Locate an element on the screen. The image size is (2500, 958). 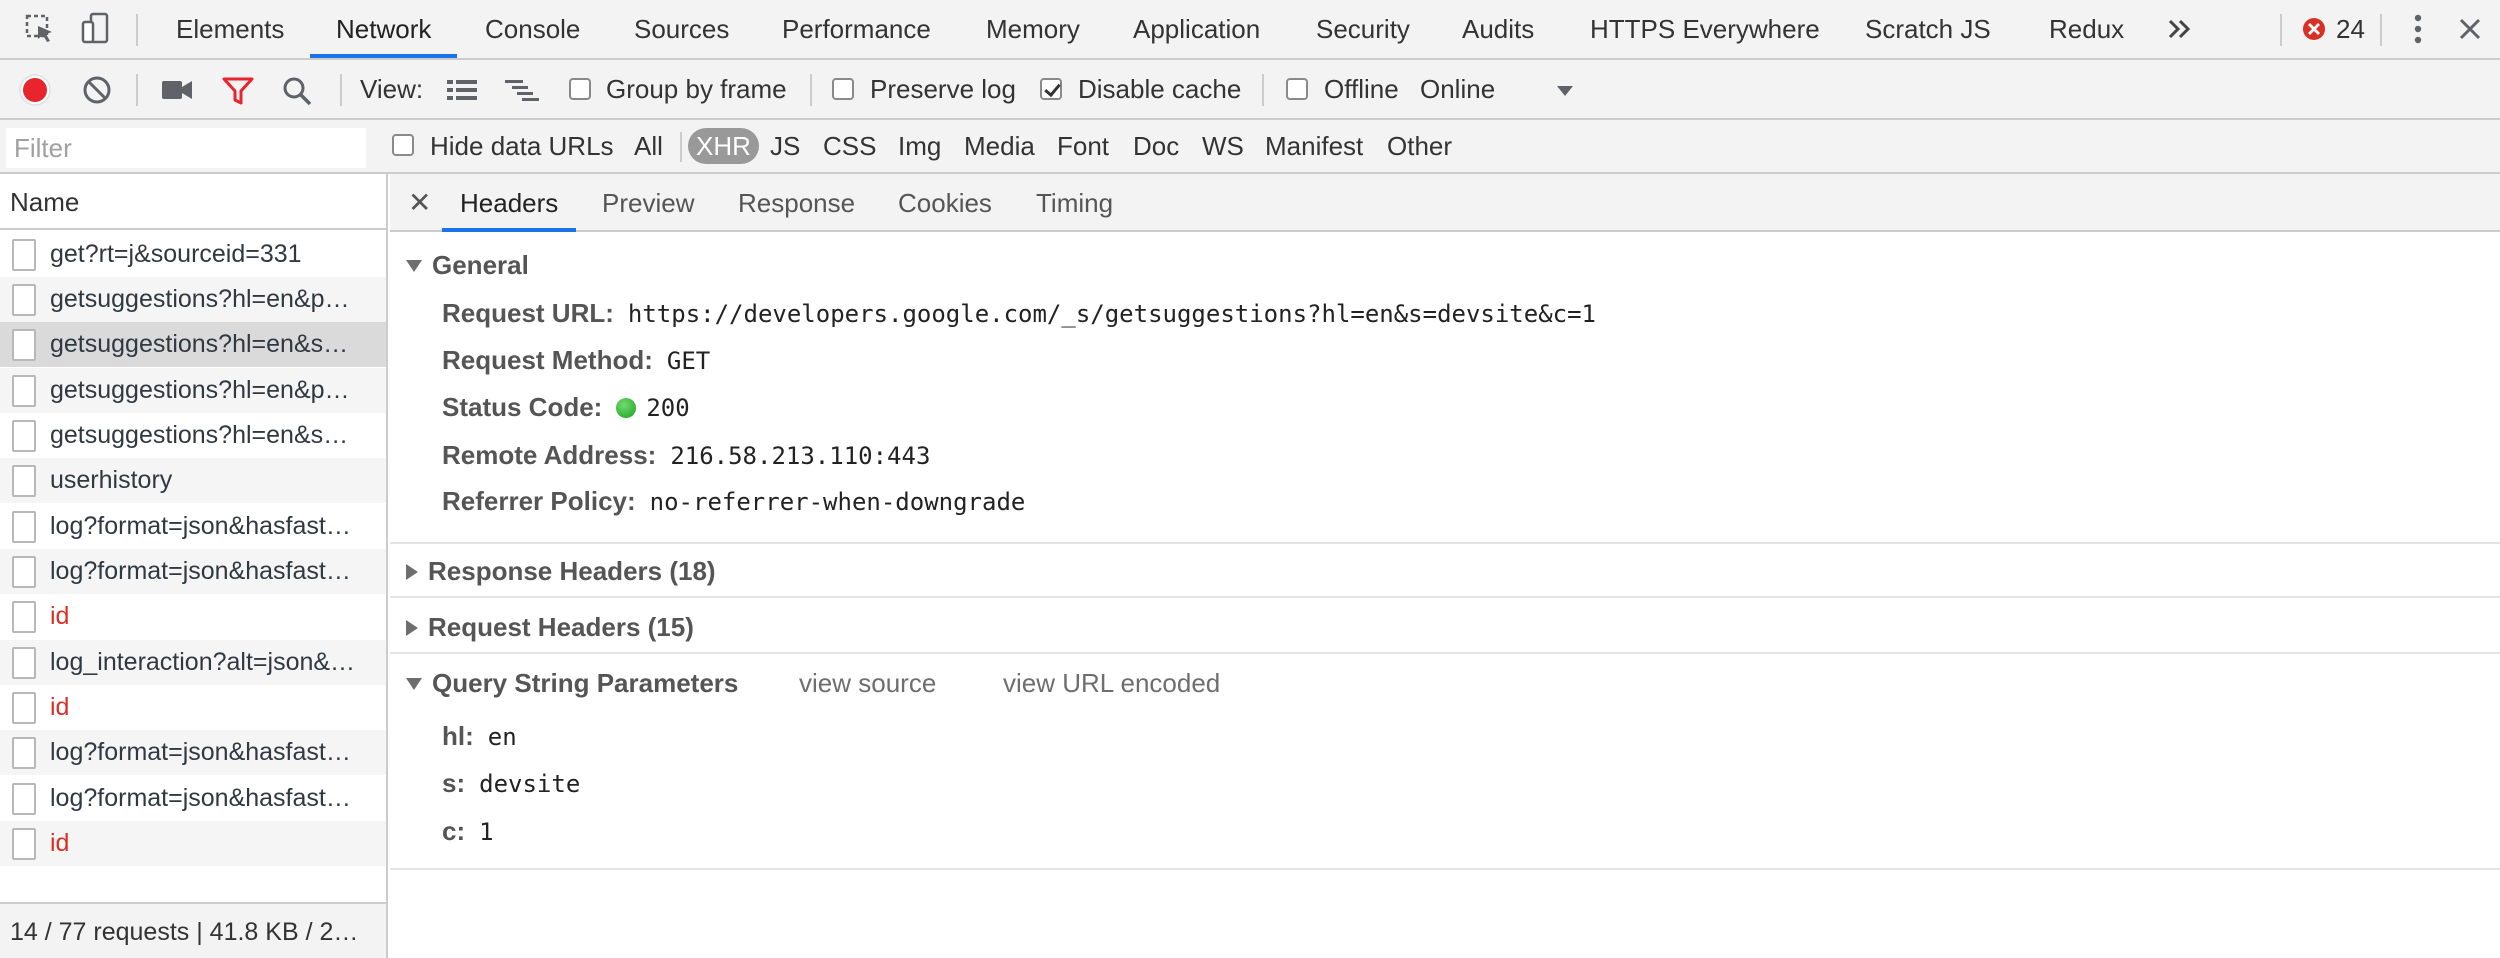
tab-console: Console is located at coordinates (532, 29).